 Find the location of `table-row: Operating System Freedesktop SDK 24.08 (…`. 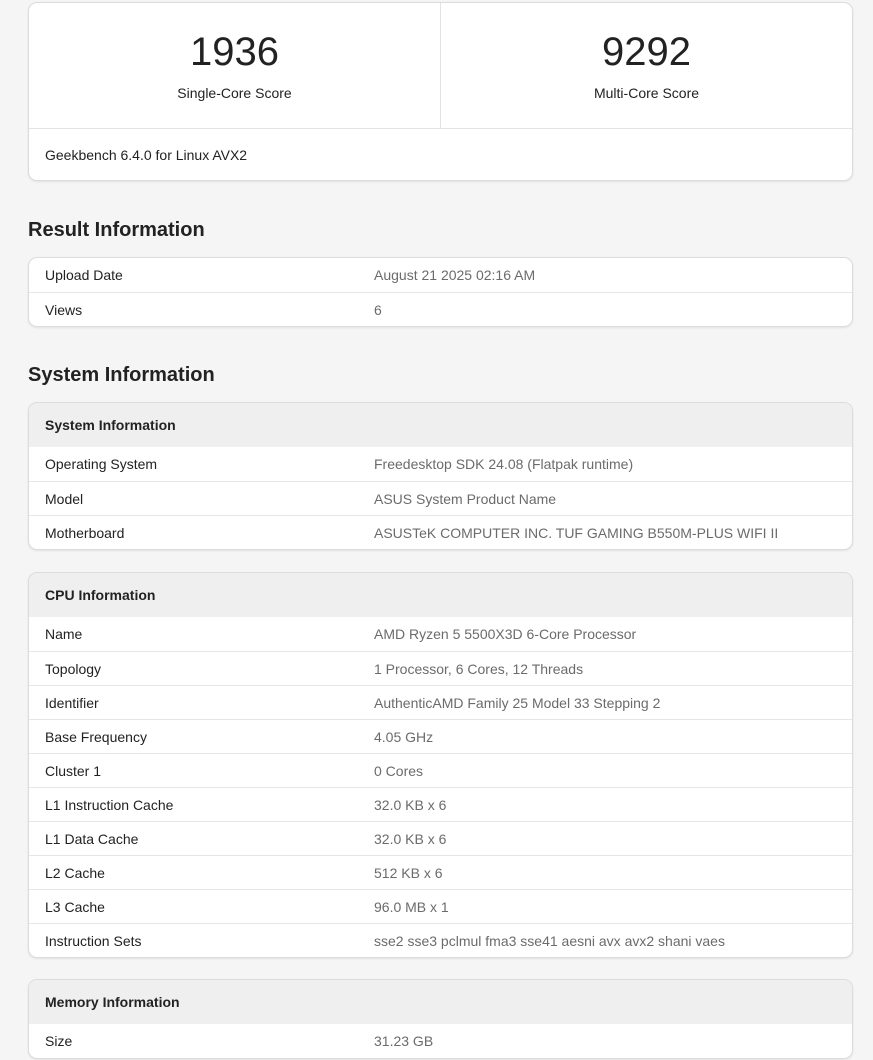

table-row: Operating System Freedesktop SDK 24.08 (… is located at coordinates (440, 464).